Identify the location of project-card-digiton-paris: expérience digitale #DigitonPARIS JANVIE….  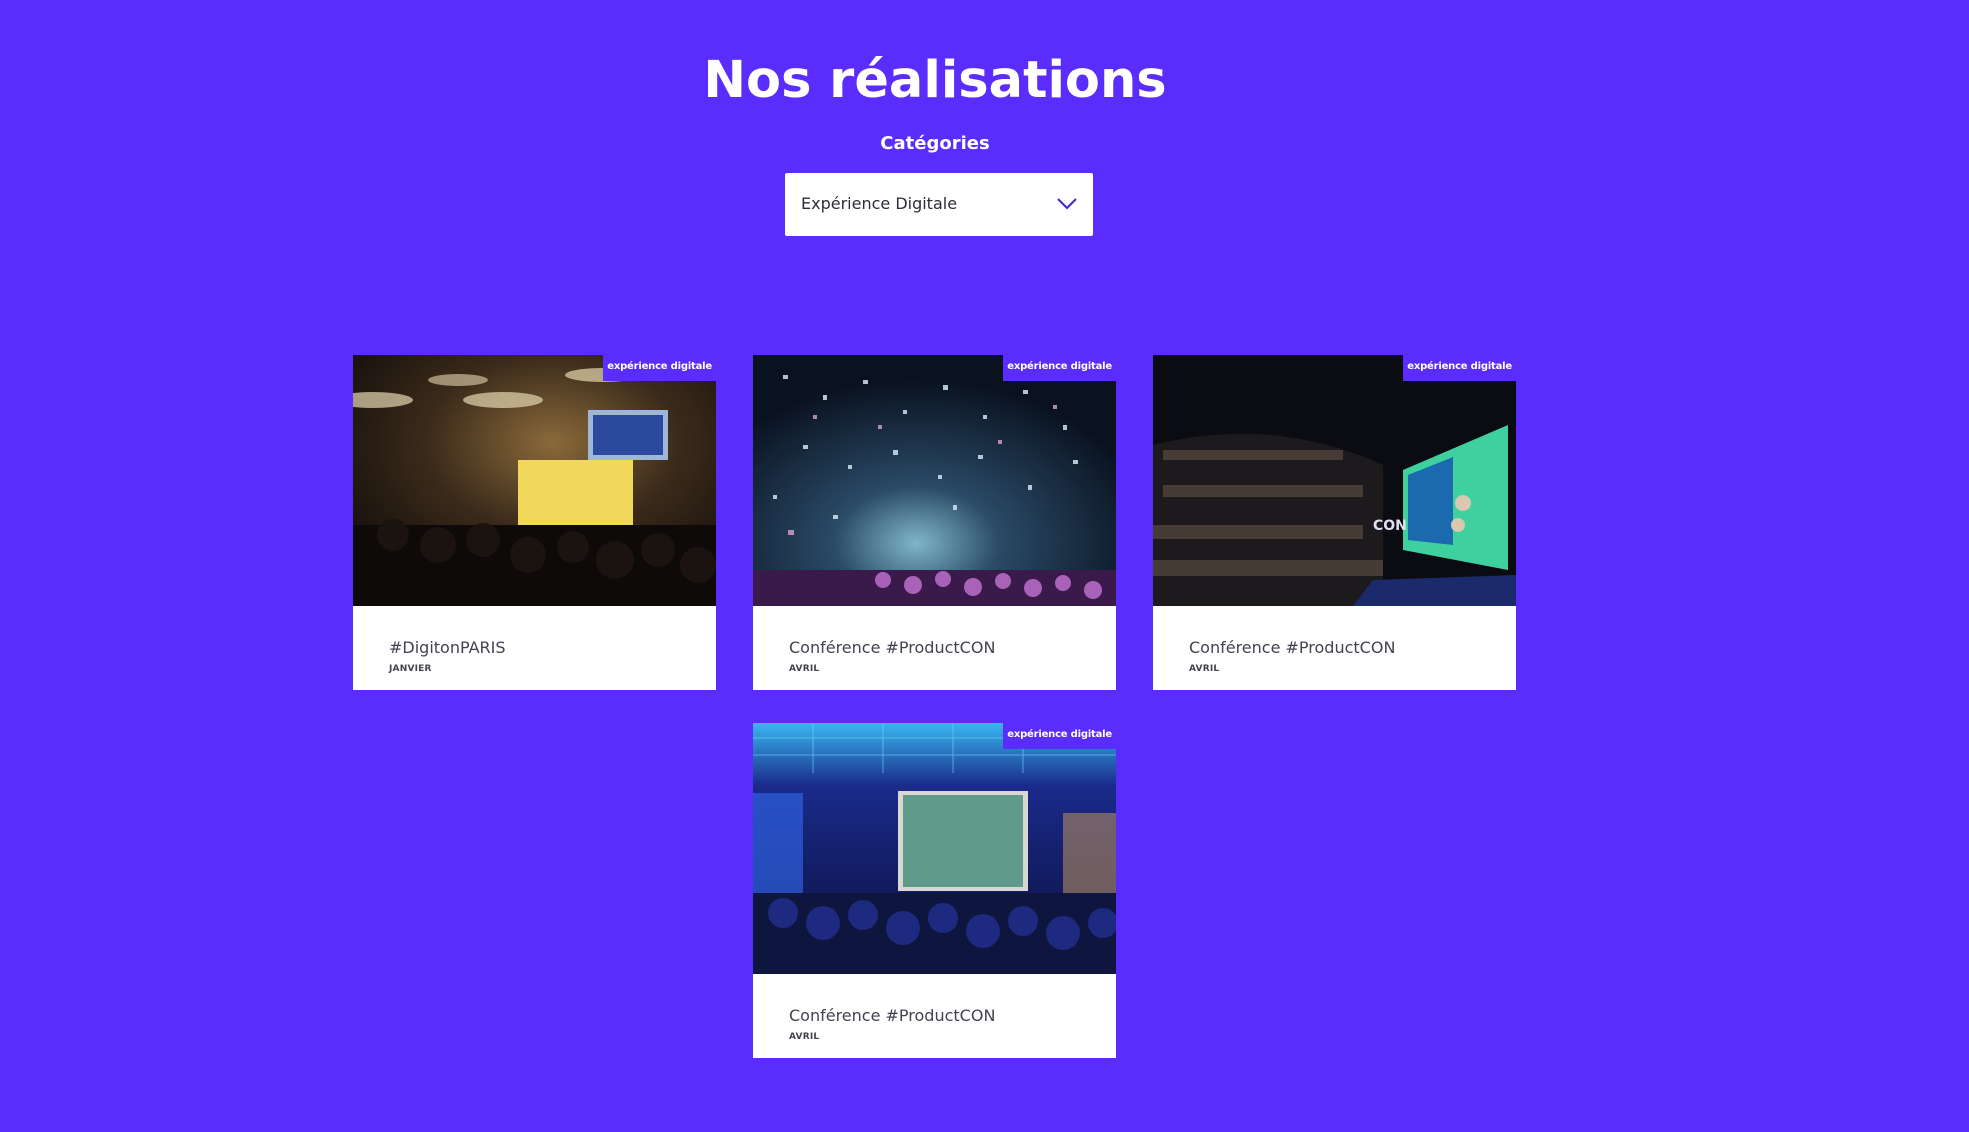
(534, 522).